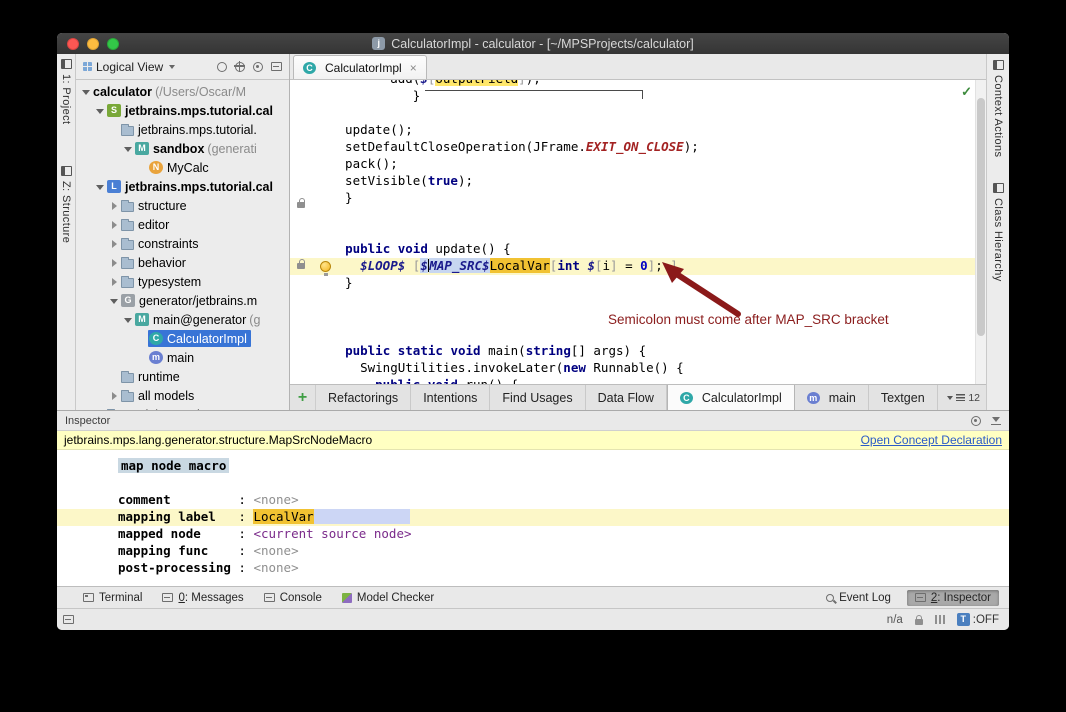 This screenshot has height=712, width=1066. What do you see at coordinates (730, 397) in the screenshot?
I see `aspect-tab-calculatorimpl: C CalculatorImpl` at bounding box center [730, 397].